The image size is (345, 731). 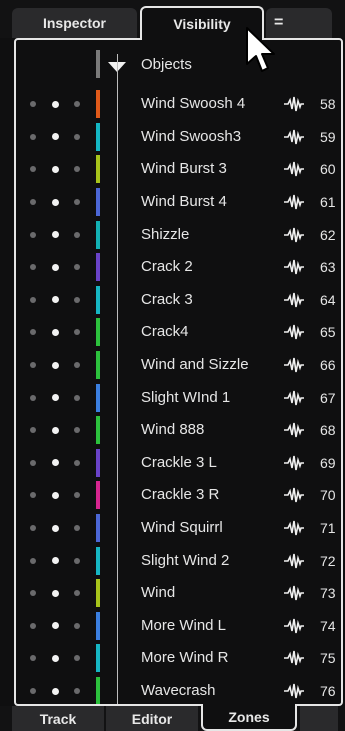 I want to click on list-item: Slight Wind 2 72, so click(x=178, y=560).